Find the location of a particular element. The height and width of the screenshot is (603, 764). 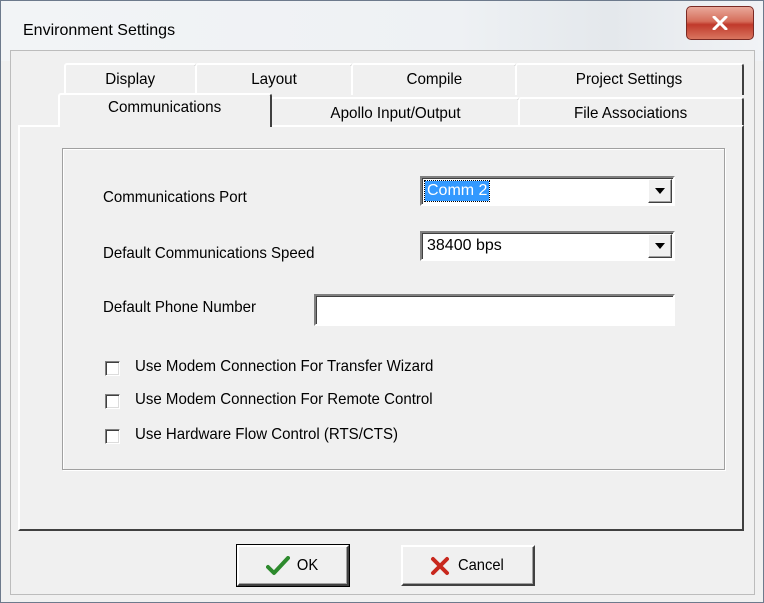

default-speed-label: Default Communications Speed is located at coordinates (209, 253).